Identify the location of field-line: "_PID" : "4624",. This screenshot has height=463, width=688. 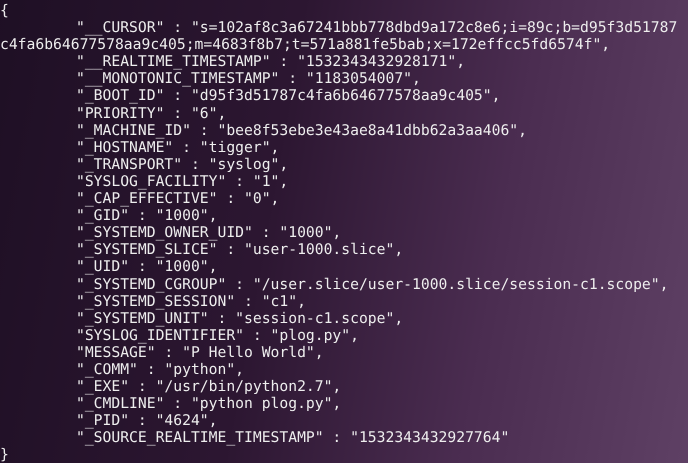
(146, 421).